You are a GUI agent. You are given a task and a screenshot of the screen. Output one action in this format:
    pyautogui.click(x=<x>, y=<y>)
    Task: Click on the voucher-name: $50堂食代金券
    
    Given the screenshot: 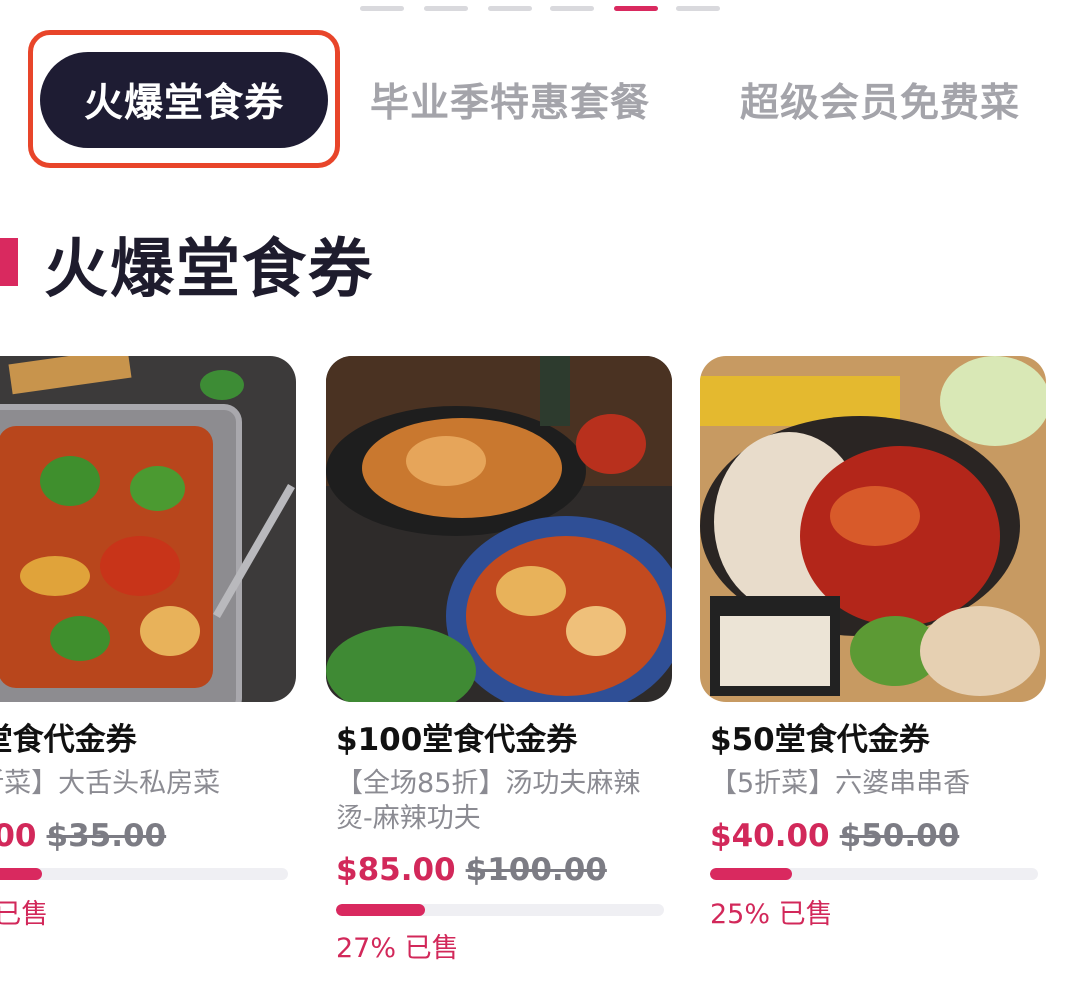 What is the action you would take?
    pyautogui.click(x=820, y=740)
    